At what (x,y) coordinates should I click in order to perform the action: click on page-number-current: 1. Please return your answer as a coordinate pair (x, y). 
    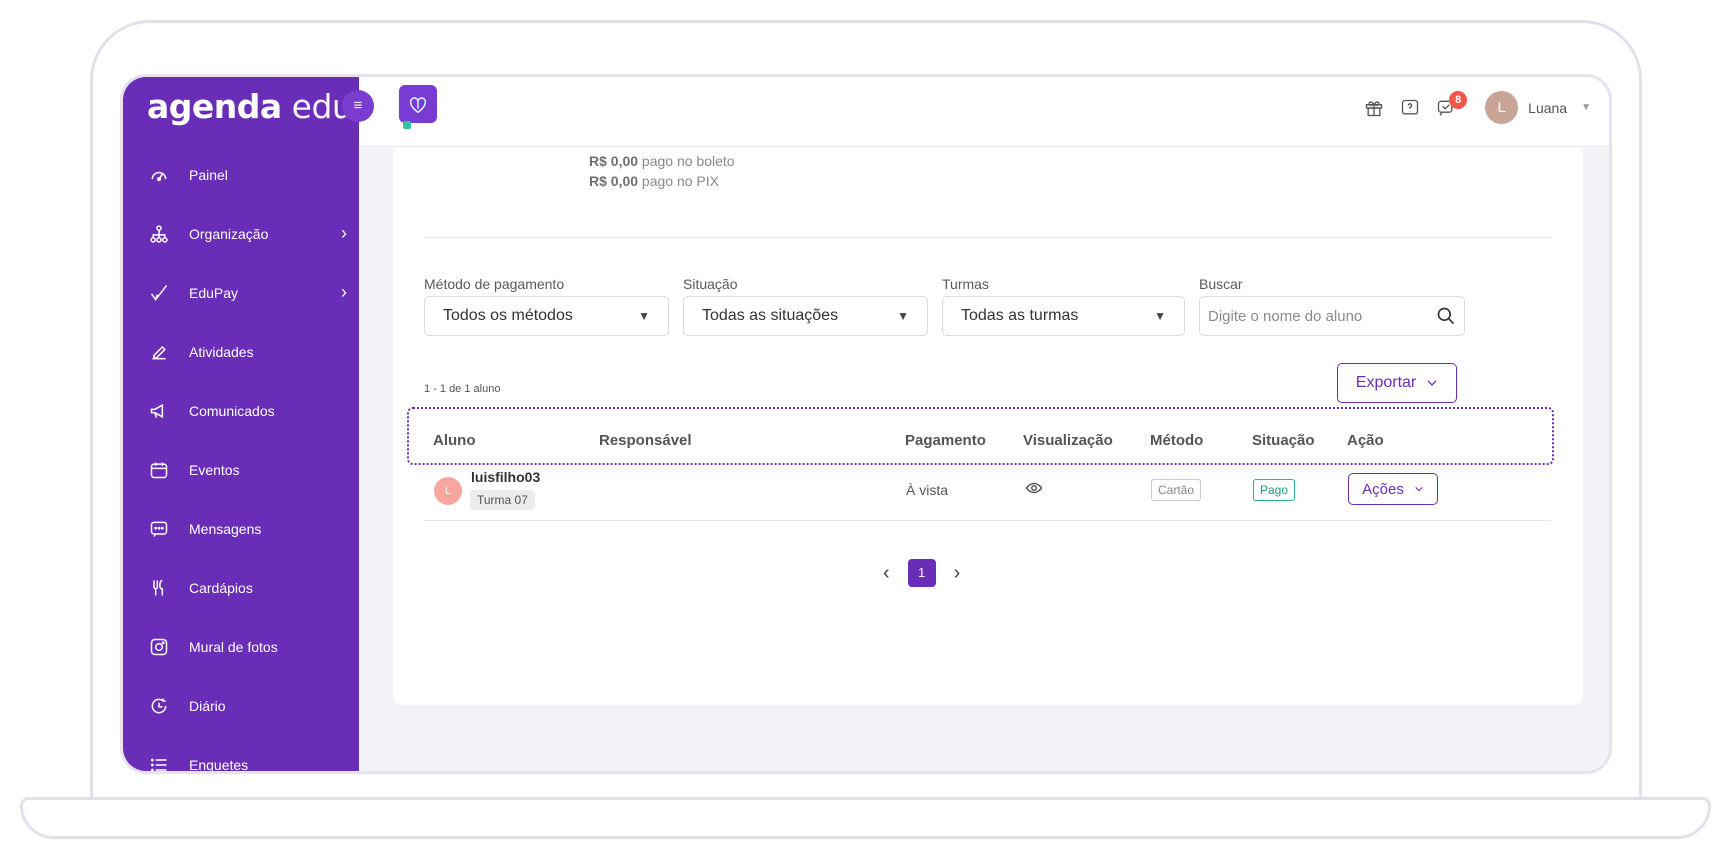
    Looking at the image, I should click on (921, 573).